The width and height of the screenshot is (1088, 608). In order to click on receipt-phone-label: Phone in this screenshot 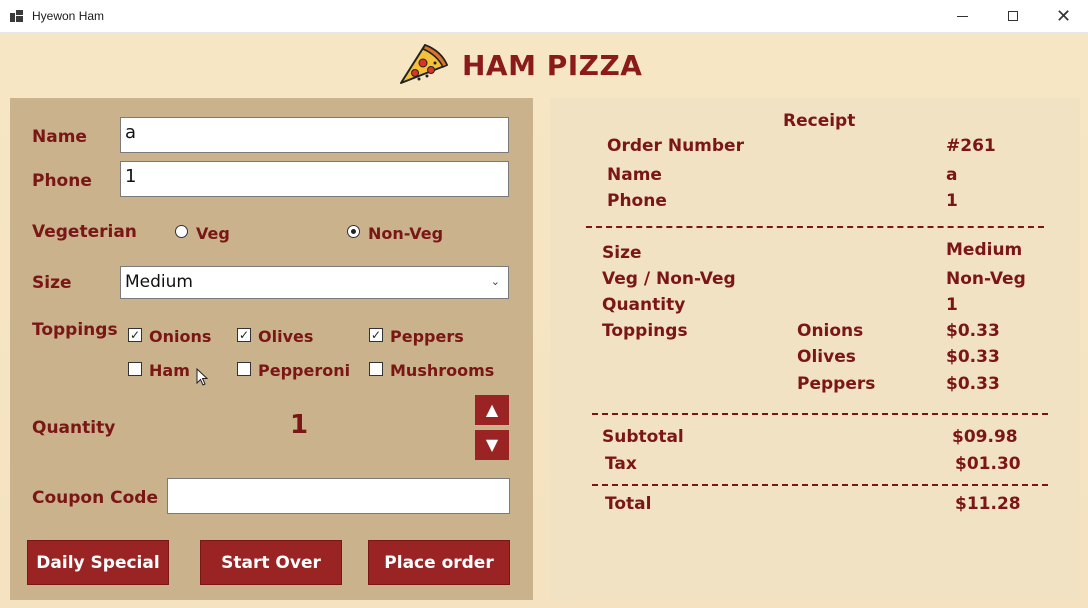, I will do `click(637, 201)`.